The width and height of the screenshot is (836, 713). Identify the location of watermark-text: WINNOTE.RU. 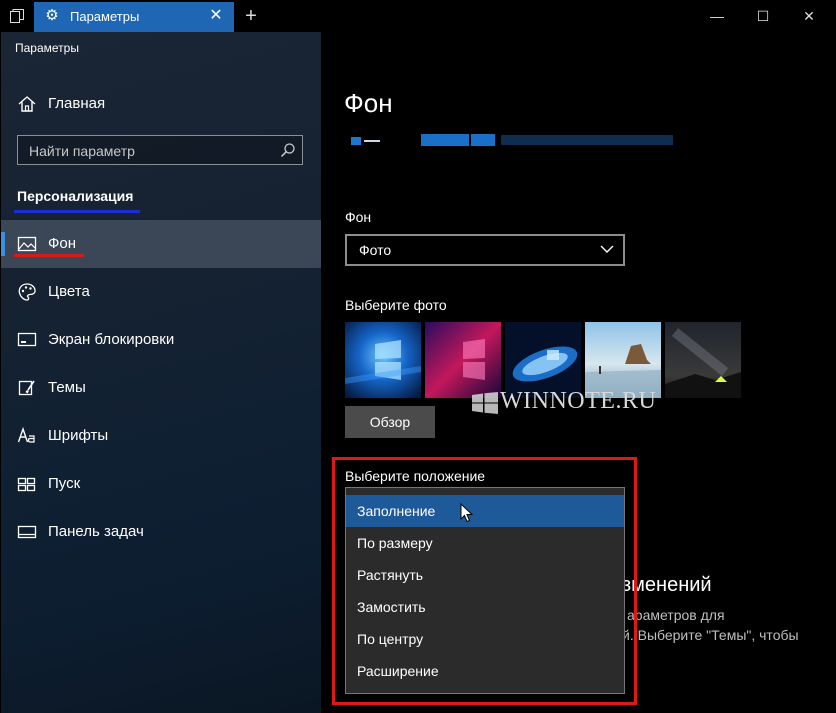
(578, 401).